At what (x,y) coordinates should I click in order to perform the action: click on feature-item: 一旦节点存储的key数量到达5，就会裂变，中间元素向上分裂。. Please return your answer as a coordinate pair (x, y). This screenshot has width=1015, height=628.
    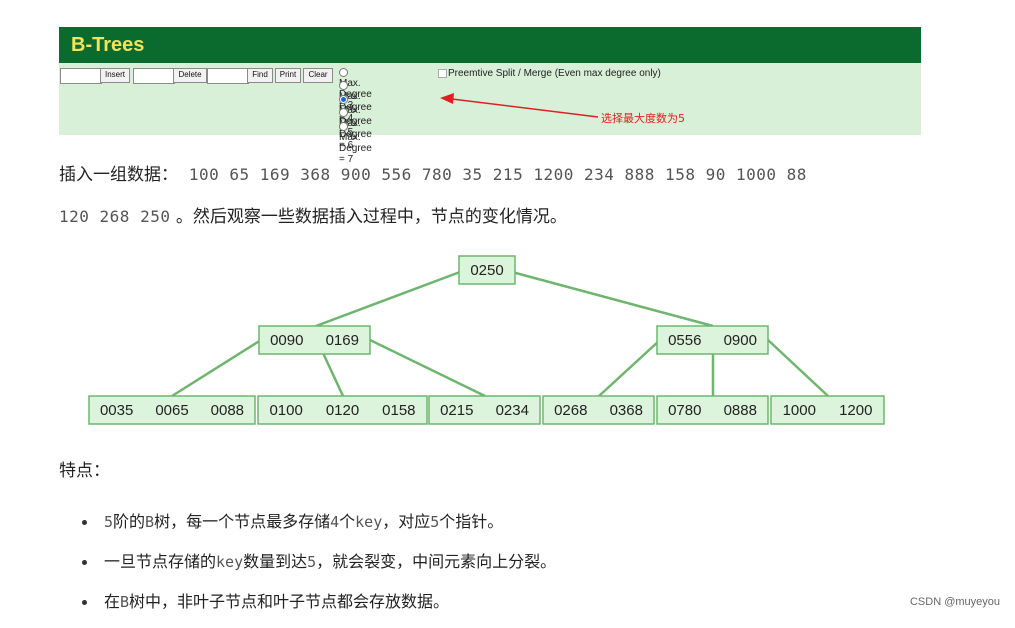
    Looking at the image, I should click on (319, 568).